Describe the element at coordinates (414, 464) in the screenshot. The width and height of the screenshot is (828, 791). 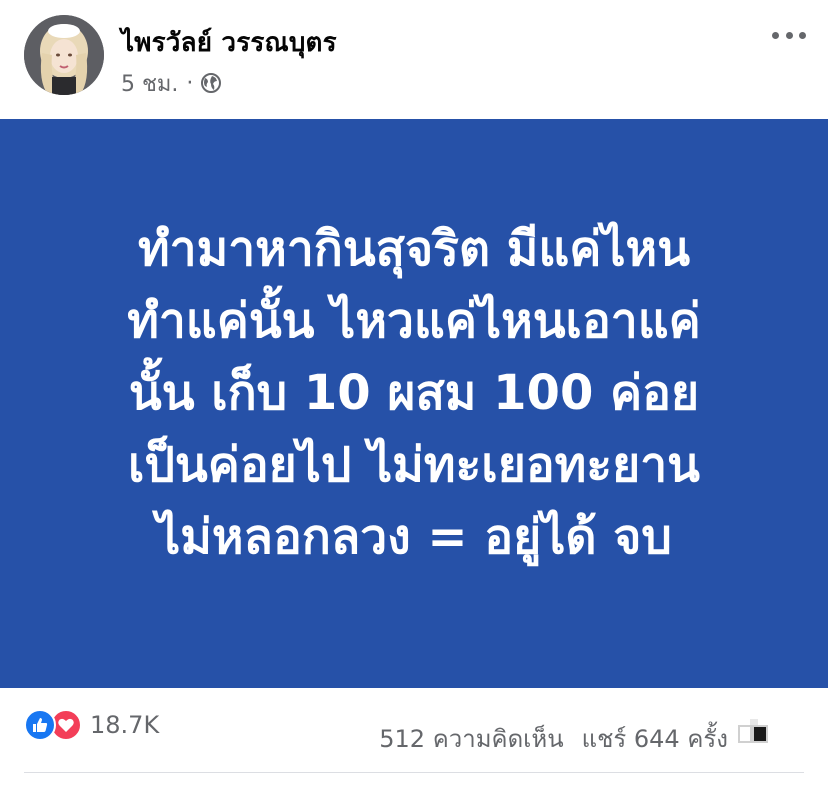
I see `image-text-line: เป็นค่อยไป ไม่ทะเยอทะยาน` at that location.